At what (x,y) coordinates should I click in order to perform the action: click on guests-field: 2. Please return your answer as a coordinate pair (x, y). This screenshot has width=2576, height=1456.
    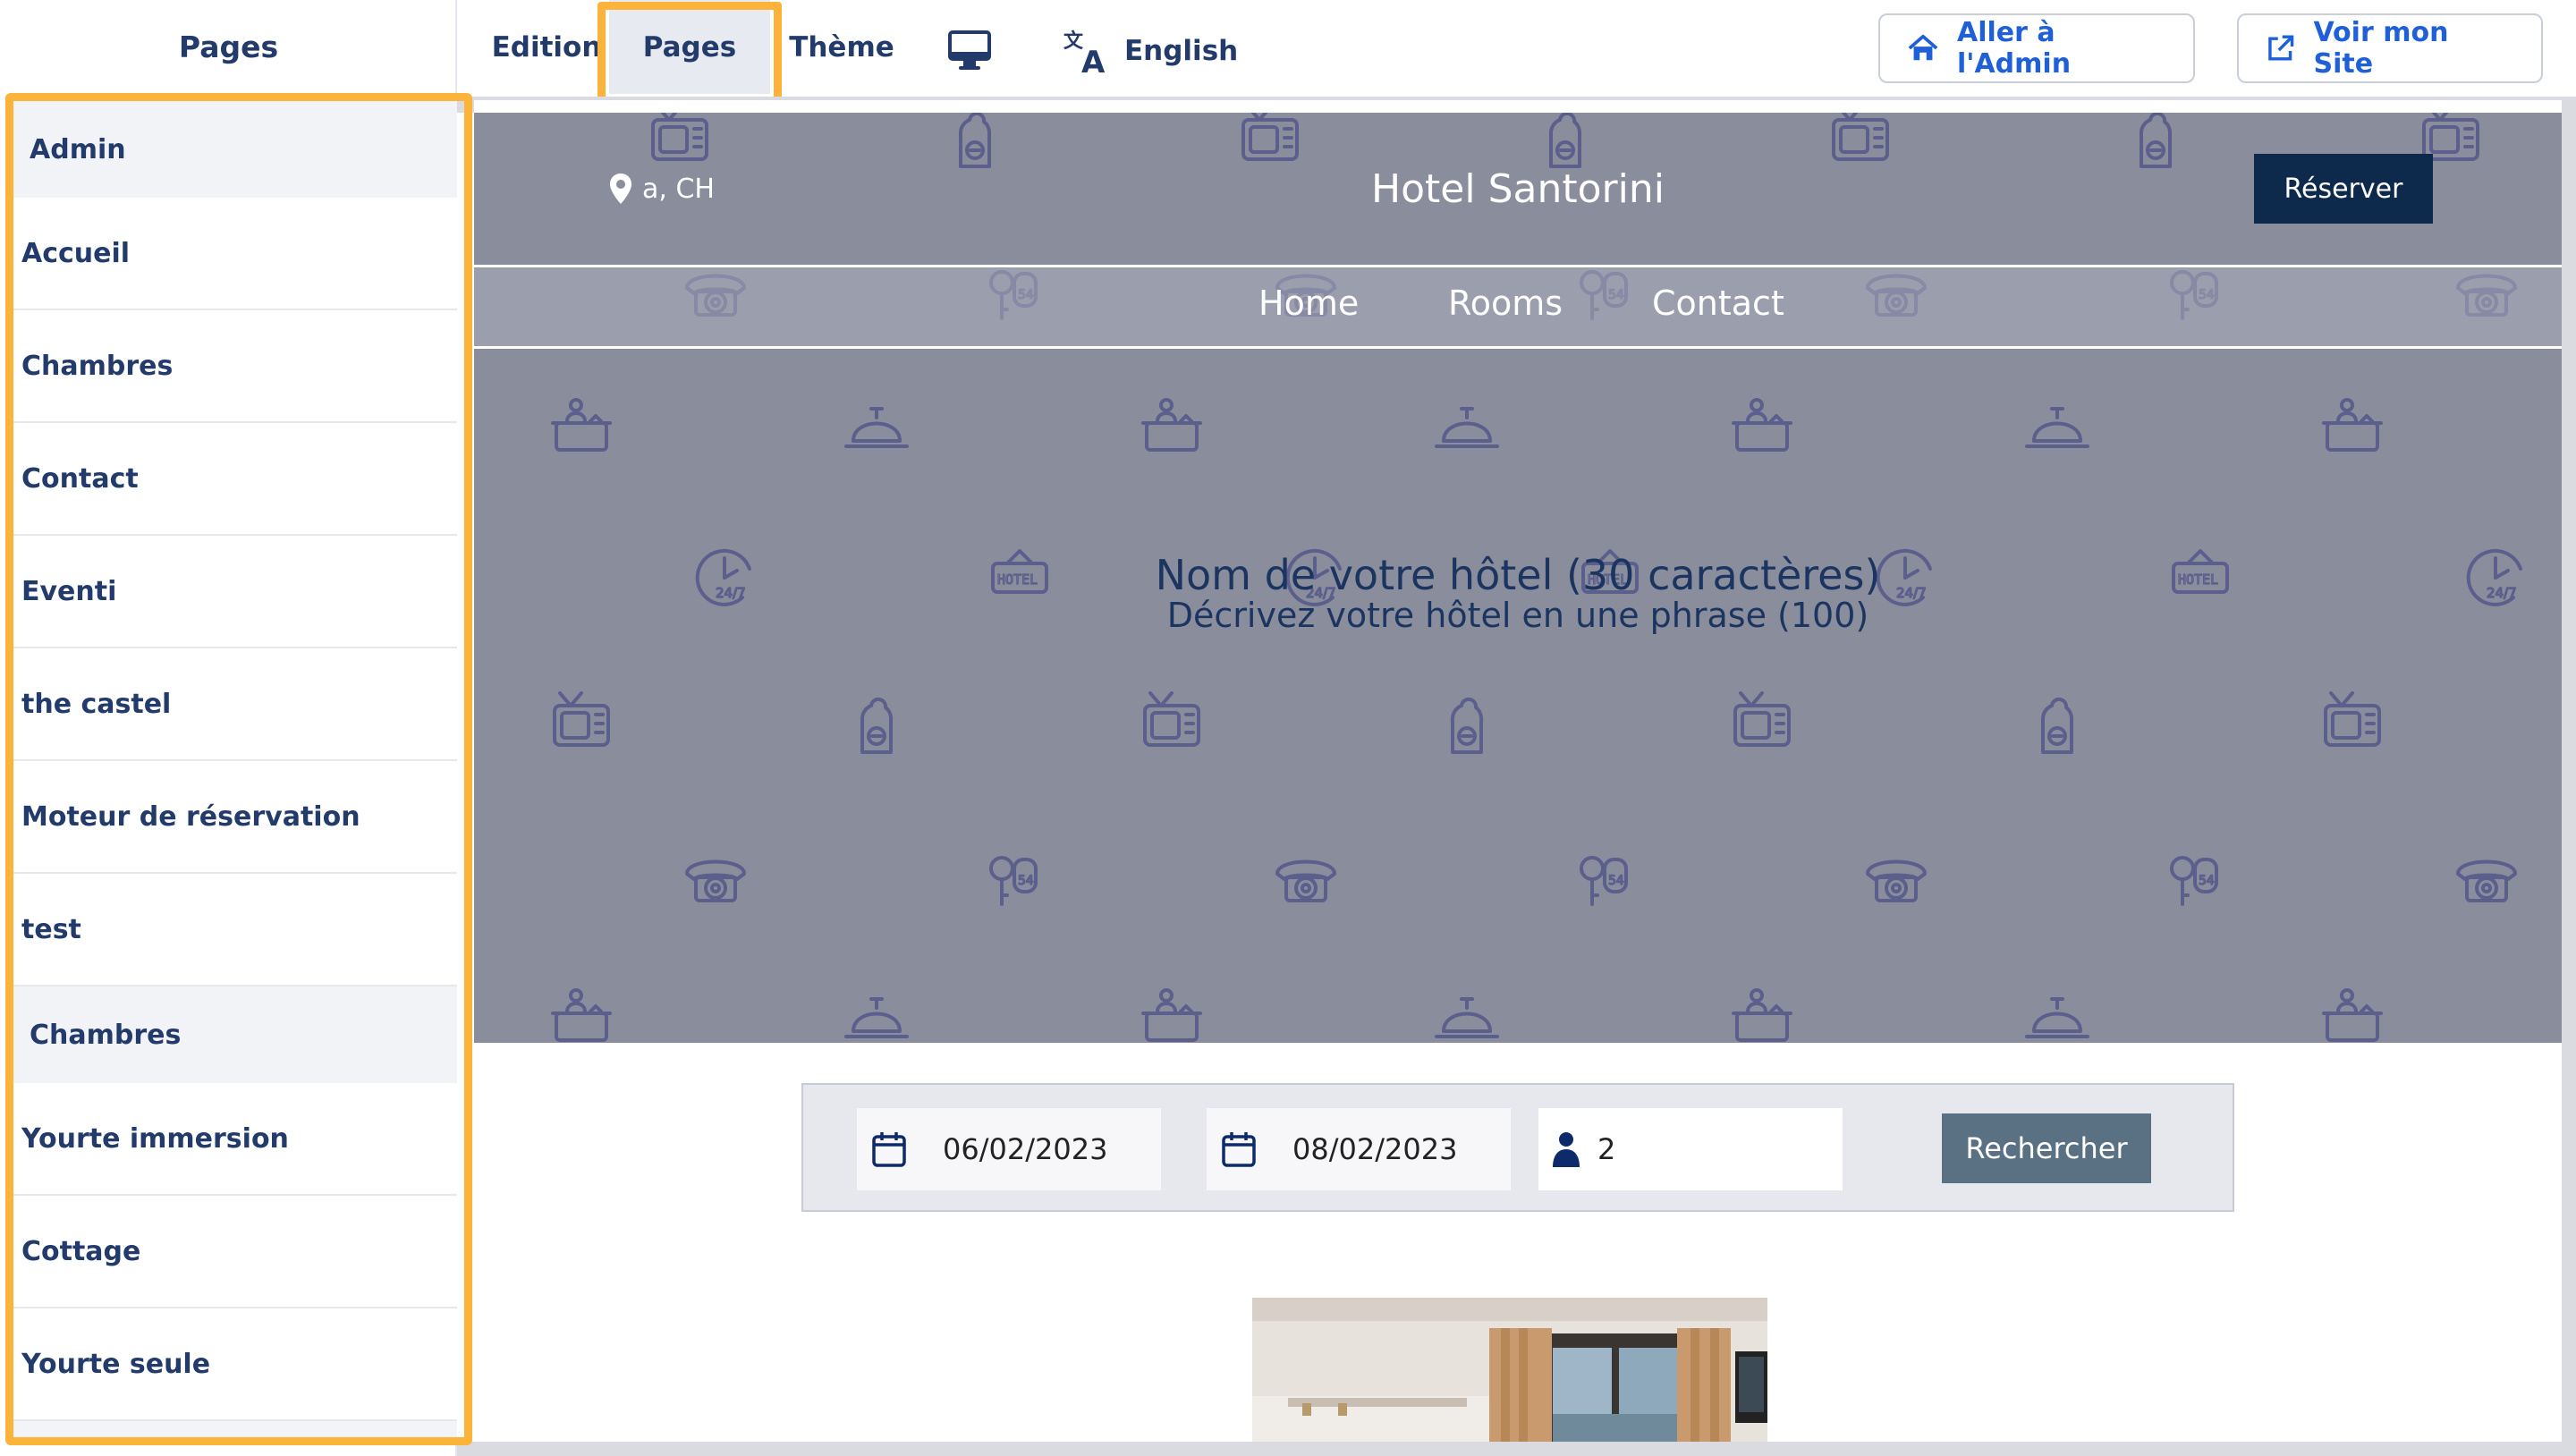
    Looking at the image, I should click on (1690, 1149).